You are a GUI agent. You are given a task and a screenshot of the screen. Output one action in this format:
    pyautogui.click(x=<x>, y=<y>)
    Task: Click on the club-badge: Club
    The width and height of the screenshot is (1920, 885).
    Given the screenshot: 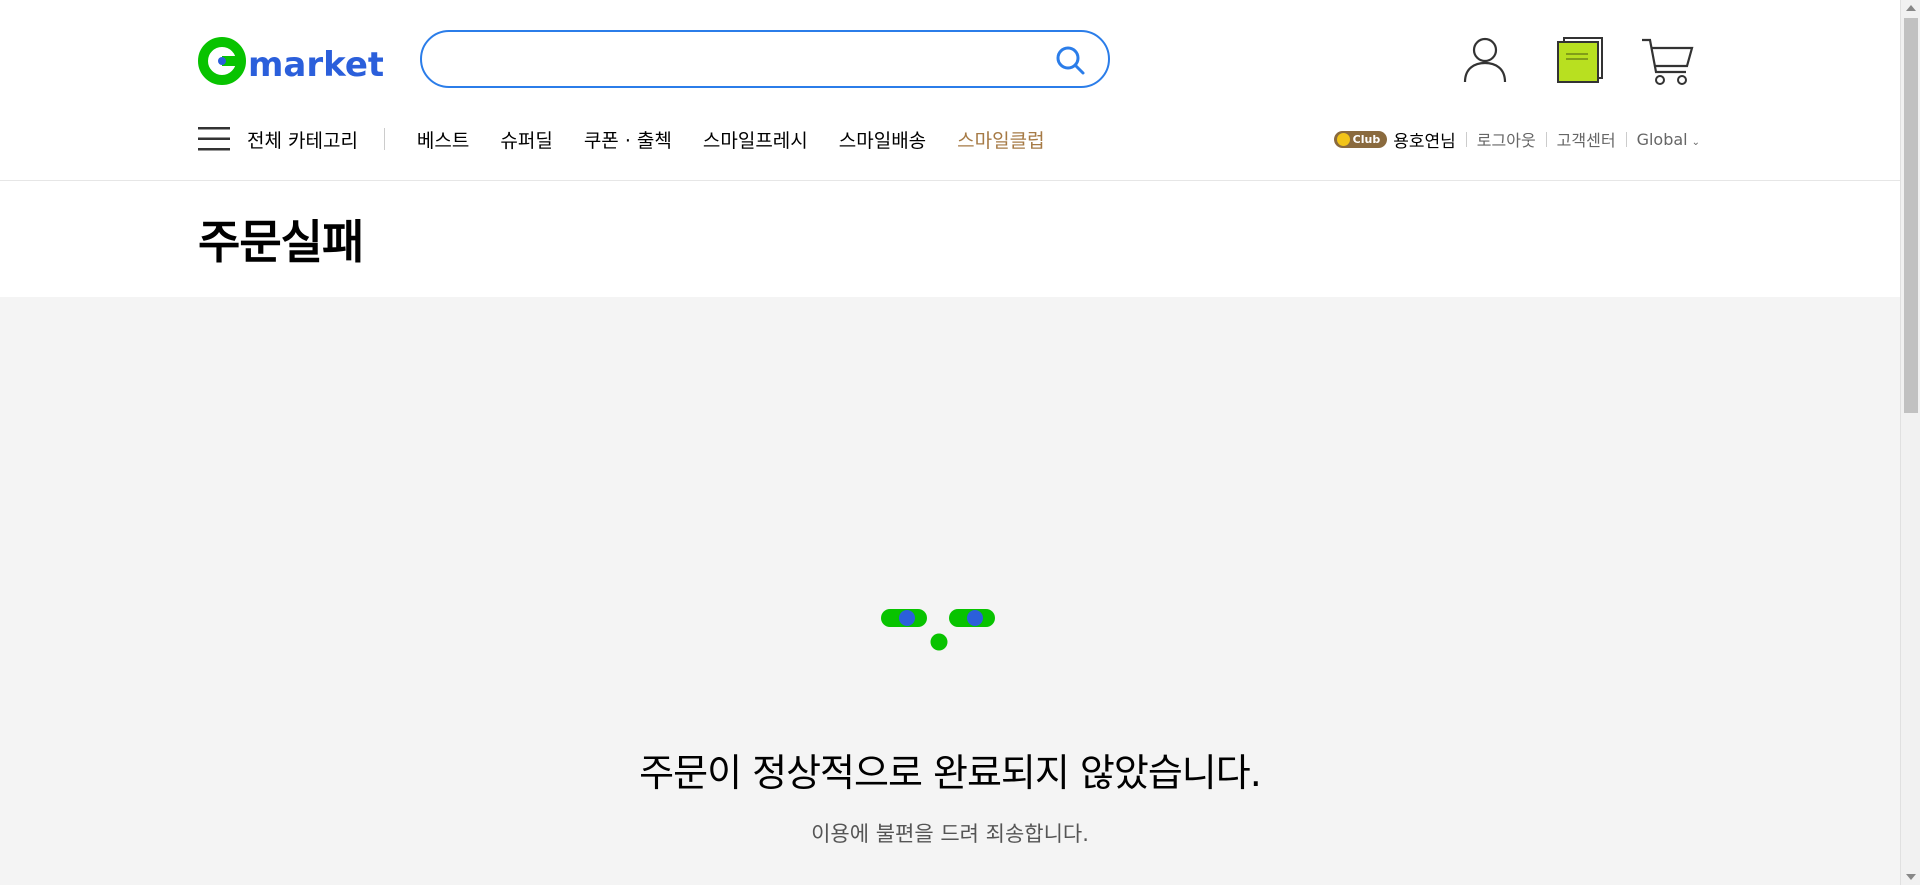 What is the action you would take?
    pyautogui.click(x=1360, y=139)
    